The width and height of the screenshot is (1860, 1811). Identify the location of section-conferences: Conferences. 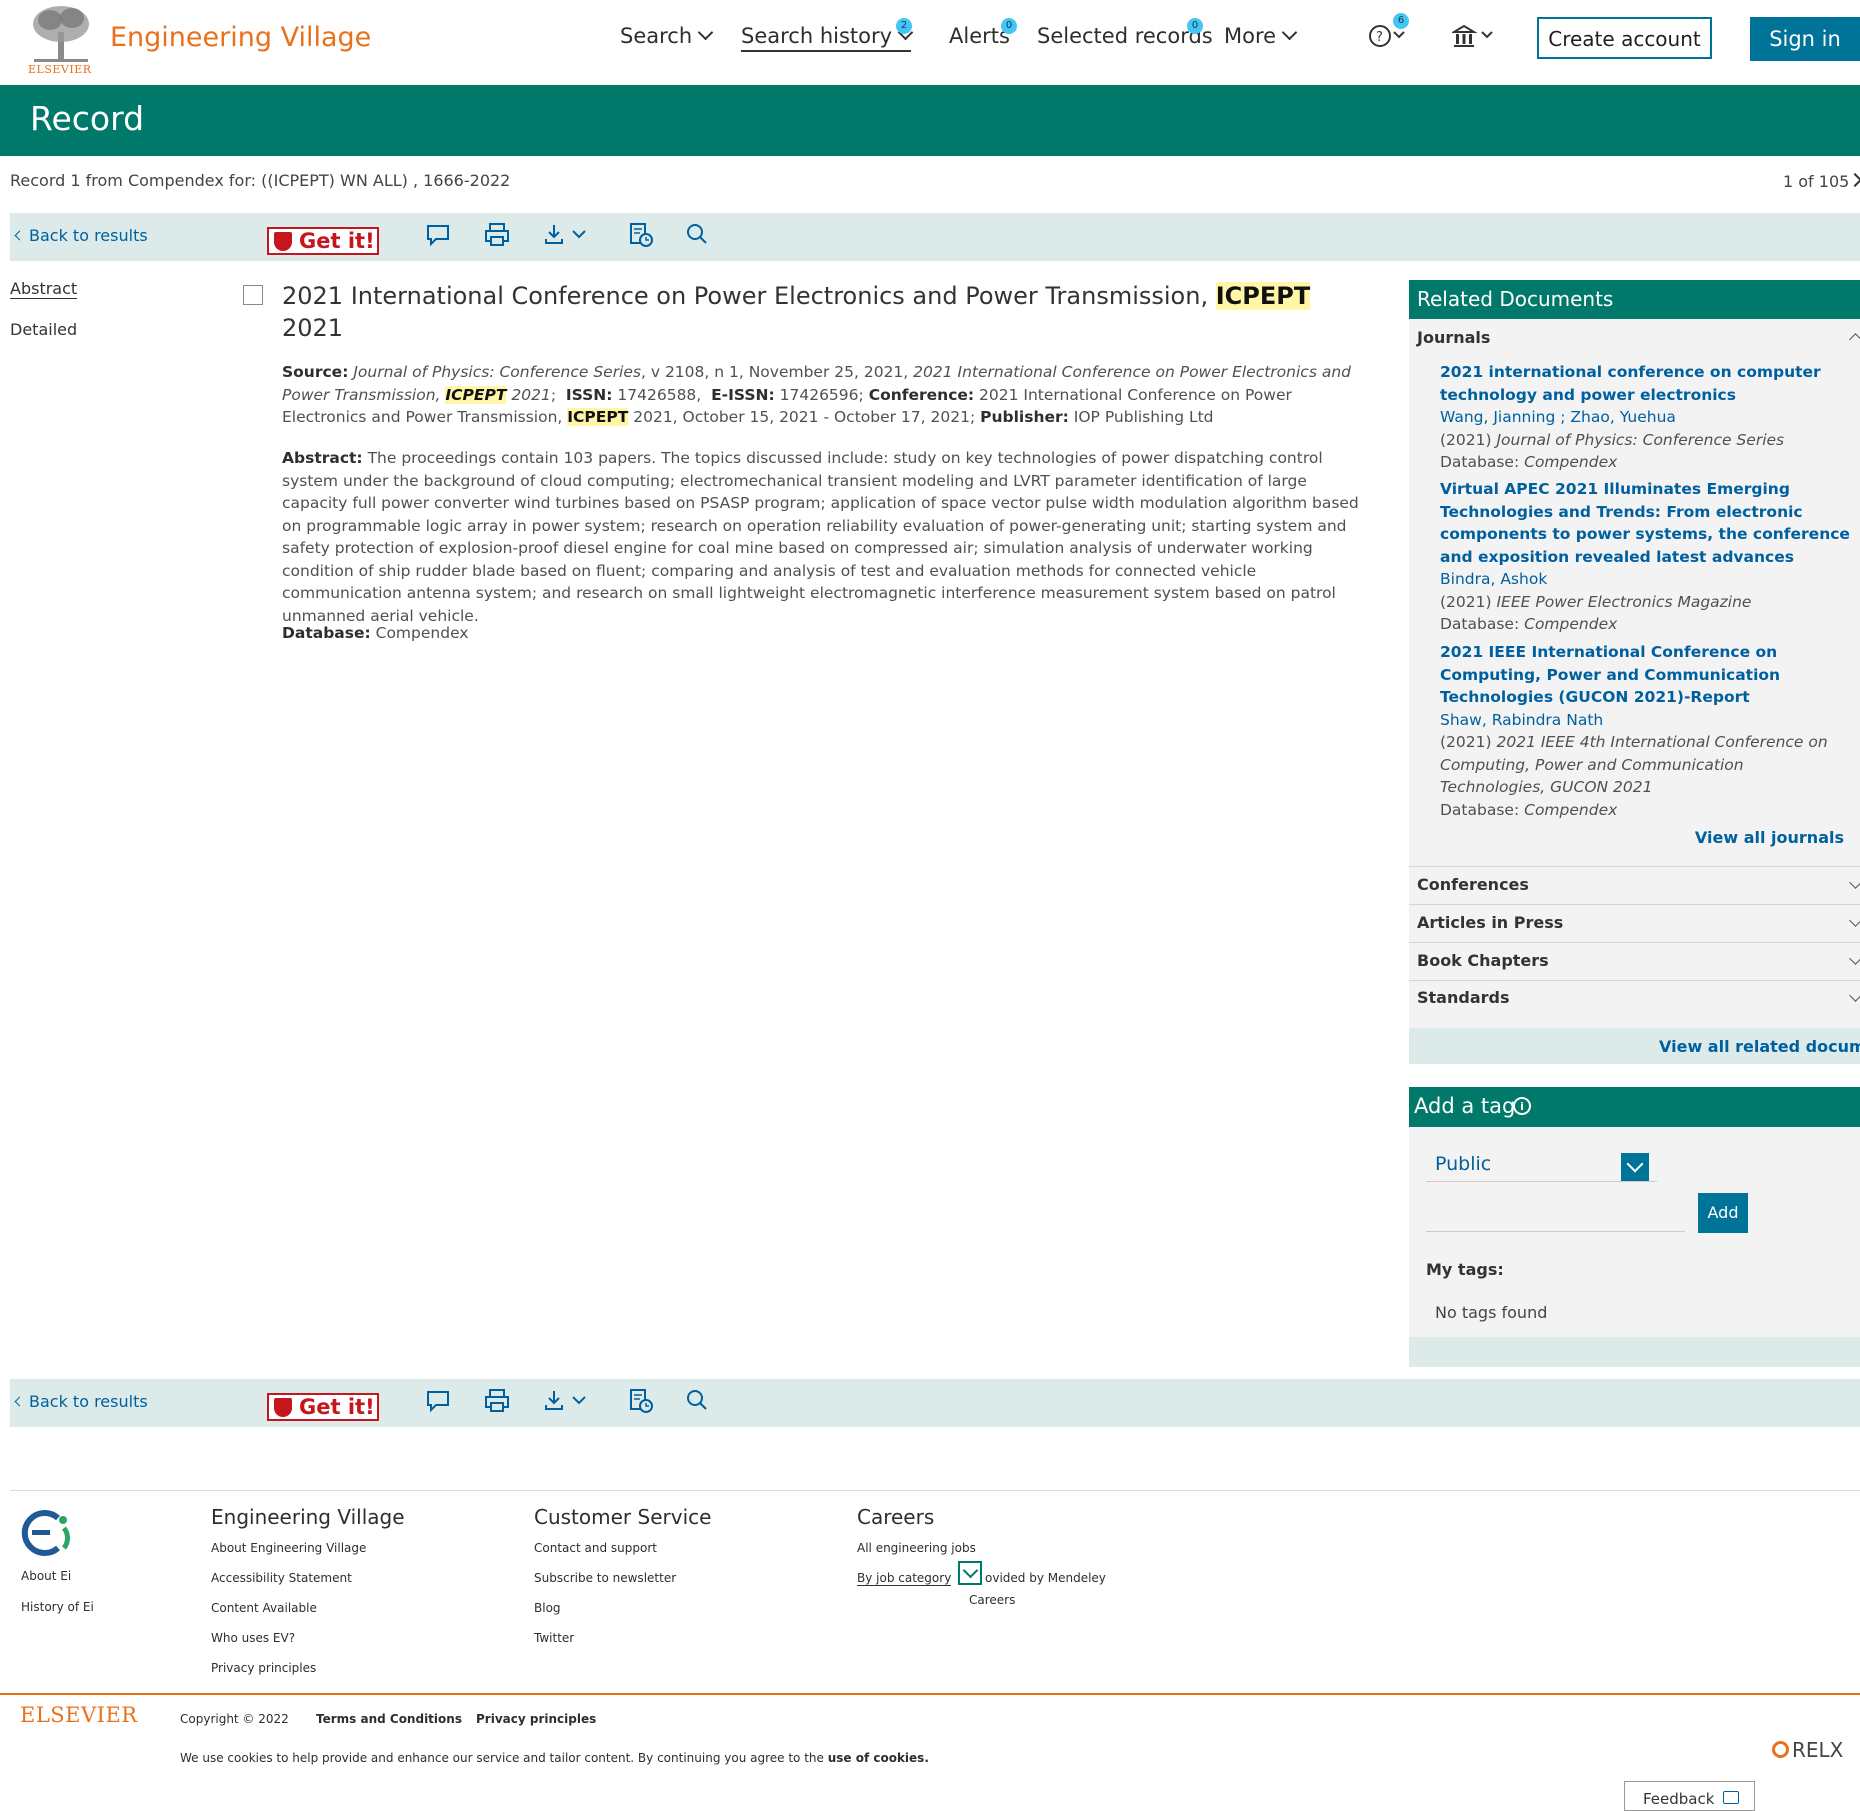
(1473, 884).